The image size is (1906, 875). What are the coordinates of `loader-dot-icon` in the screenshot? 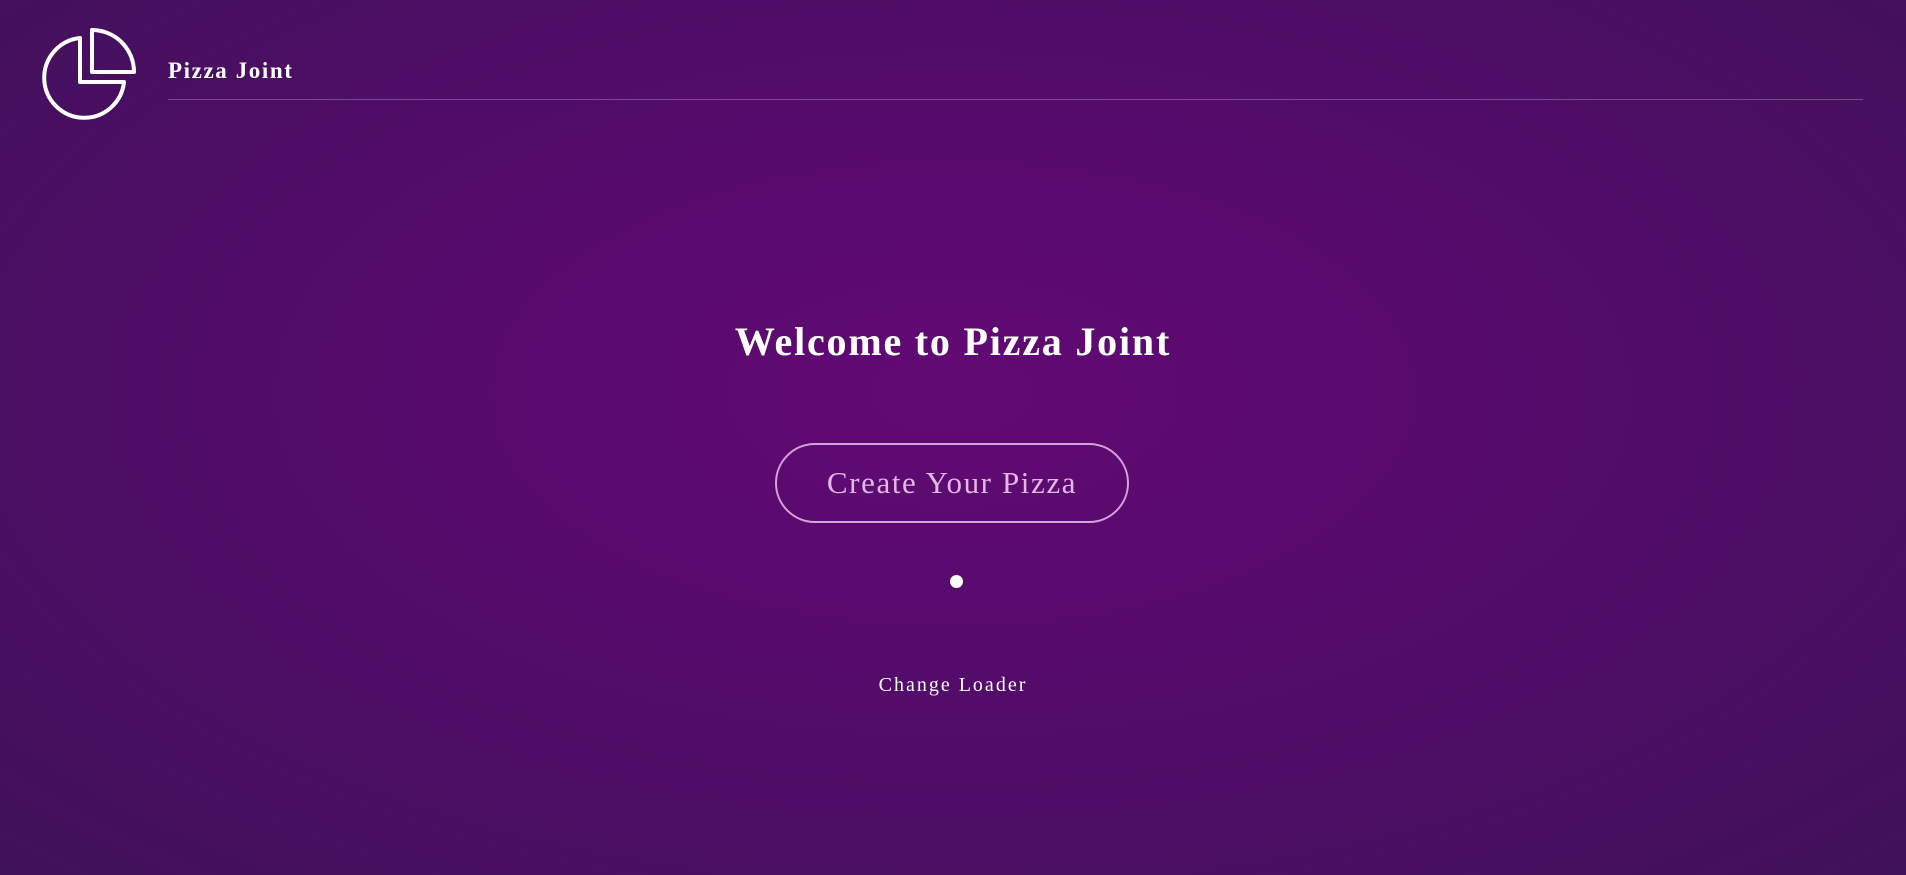 It's located at (956, 581).